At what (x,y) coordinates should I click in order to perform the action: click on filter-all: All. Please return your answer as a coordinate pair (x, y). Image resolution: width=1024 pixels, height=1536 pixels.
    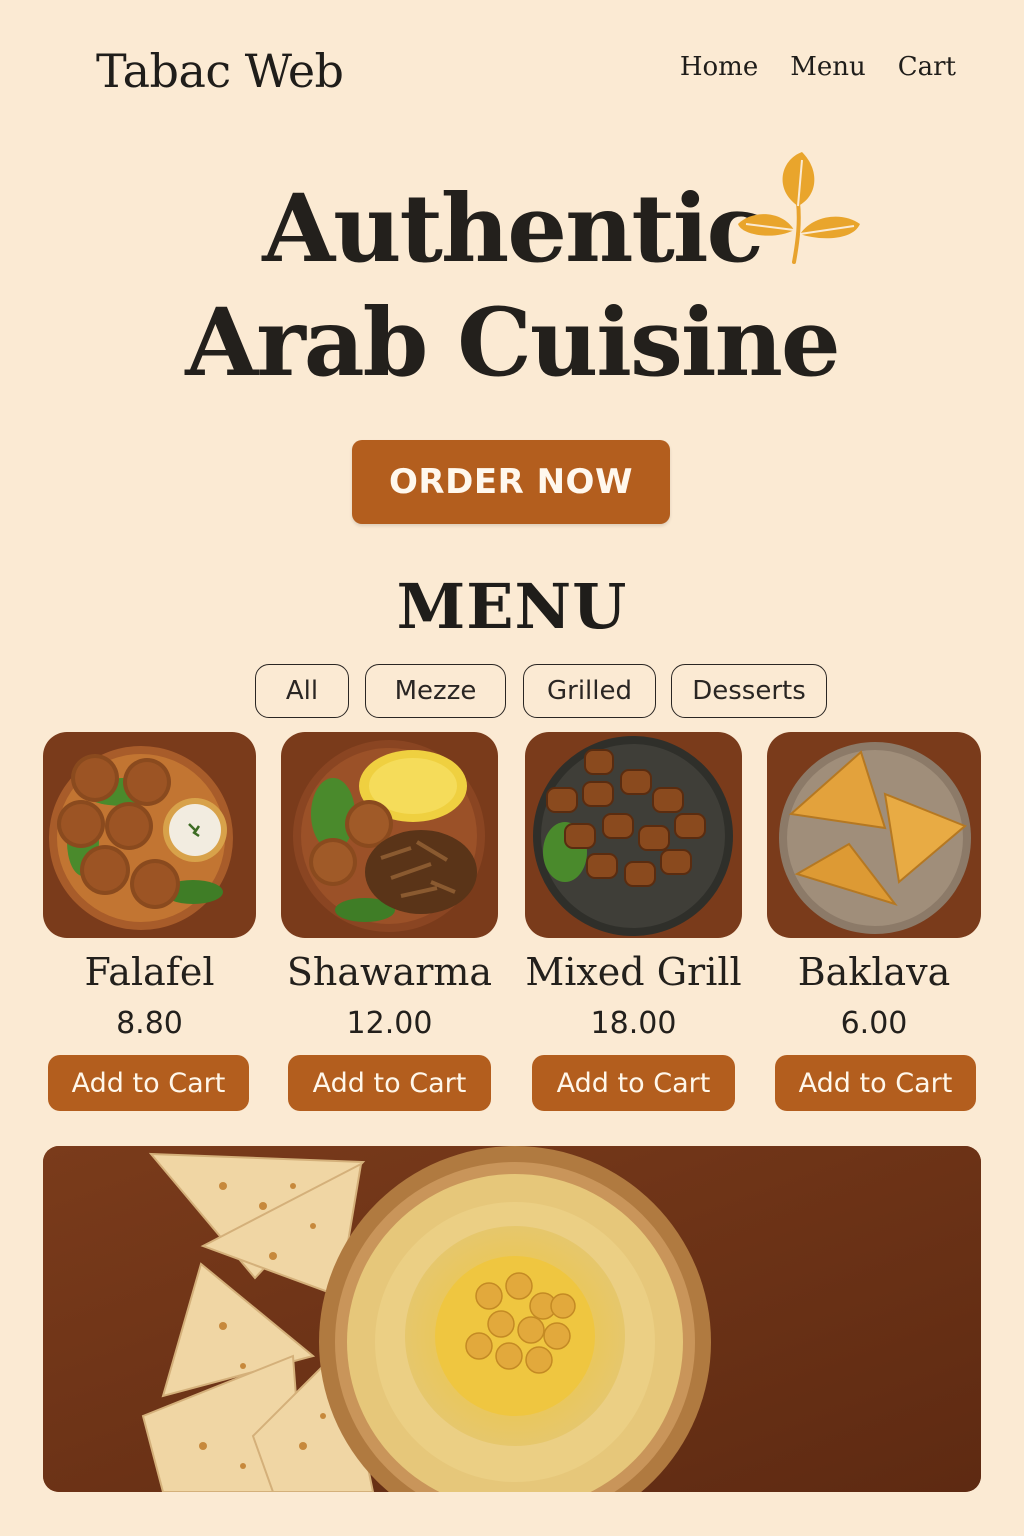
    Looking at the image, I should click on (302, 691).